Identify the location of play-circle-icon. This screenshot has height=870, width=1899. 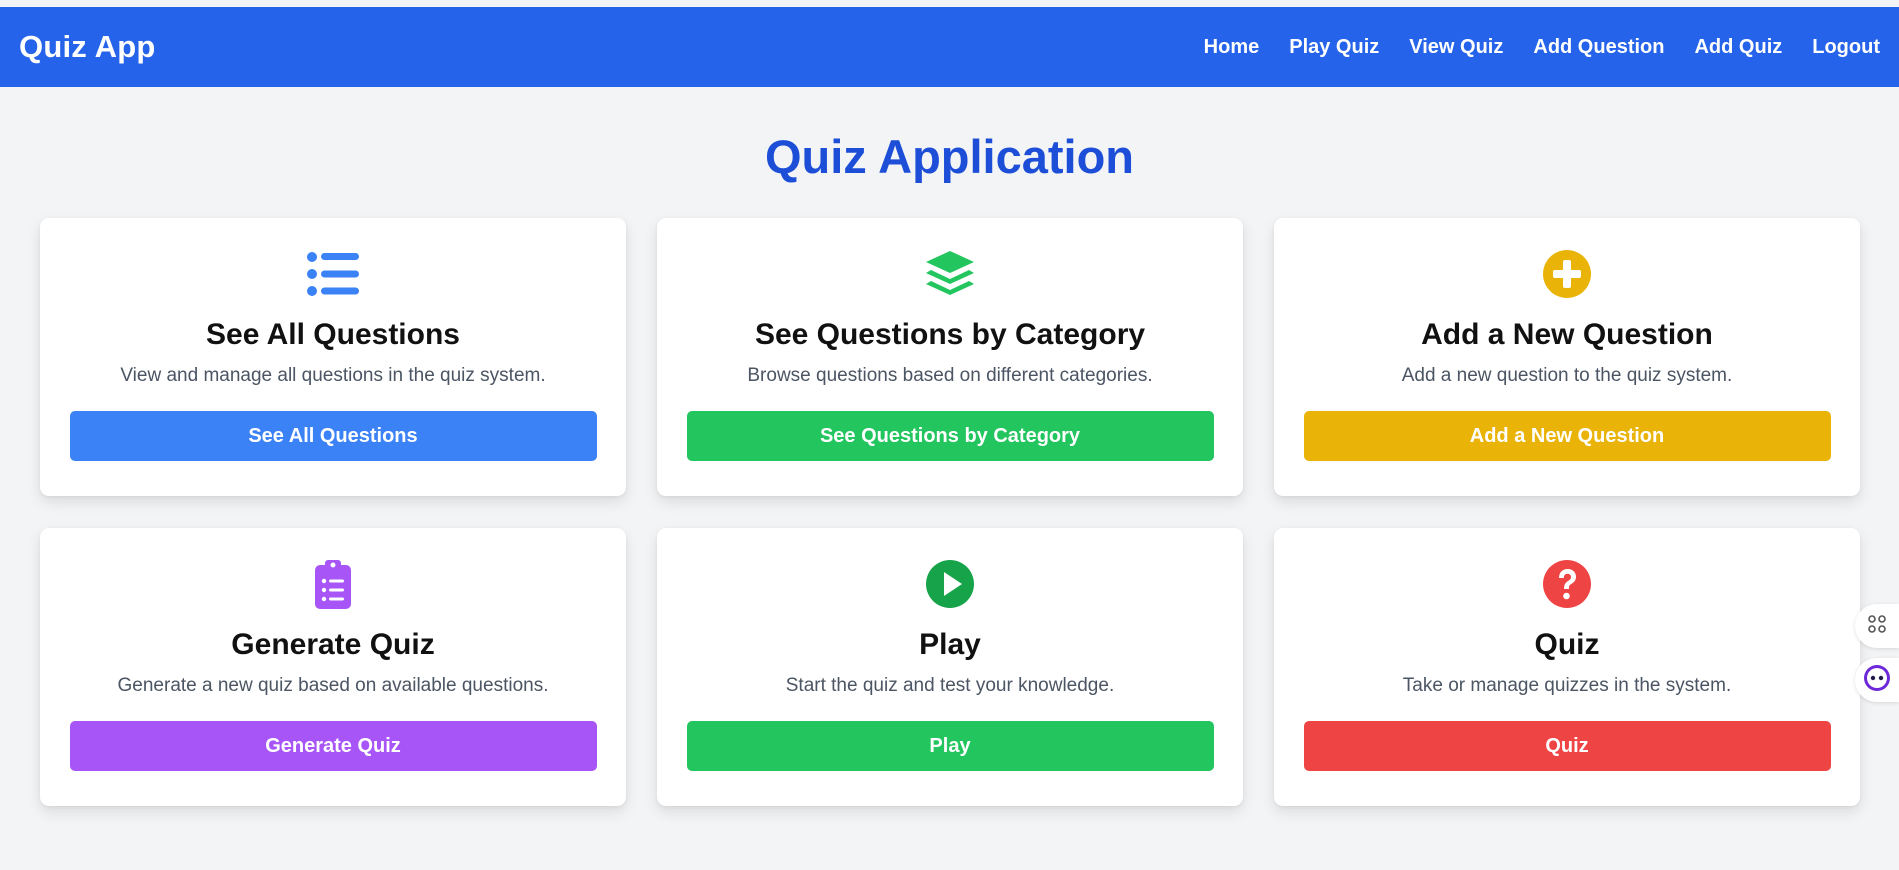
(950, 584).